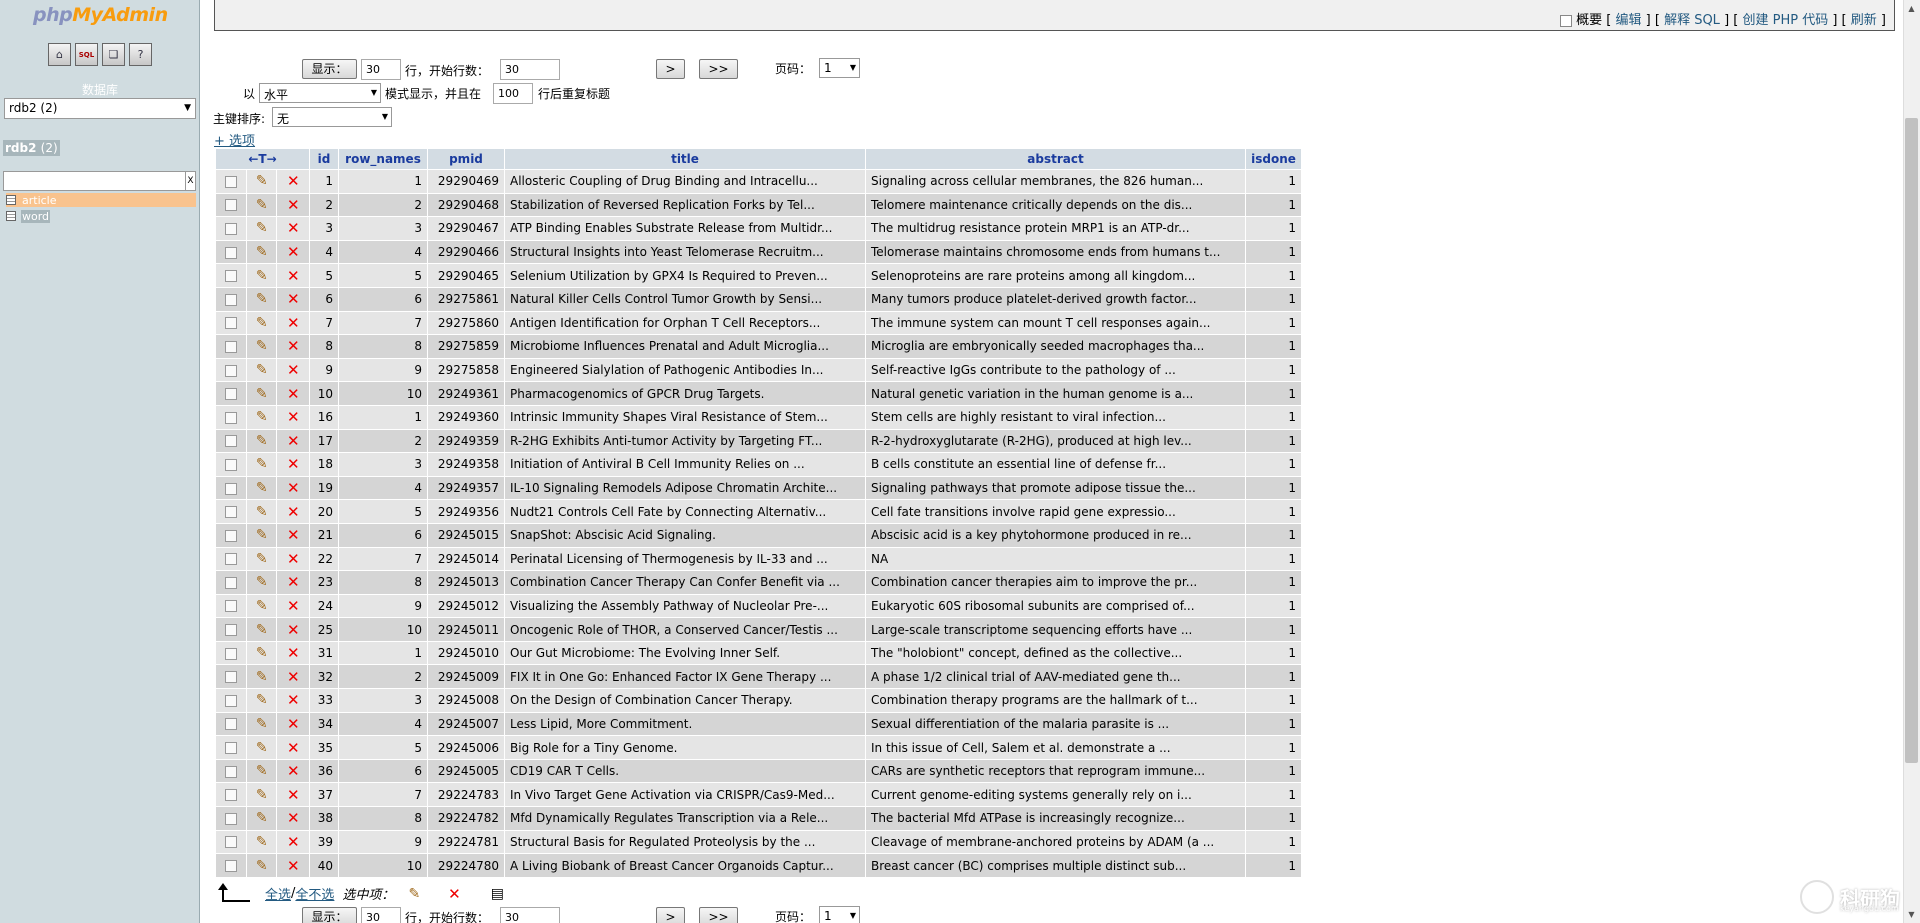 This screenshot has width=1920, height=923. What do you see at coordinates (513, 93) in the screenshot?
I see `repeat-header-input: 100` at bounding box center [513, 93].